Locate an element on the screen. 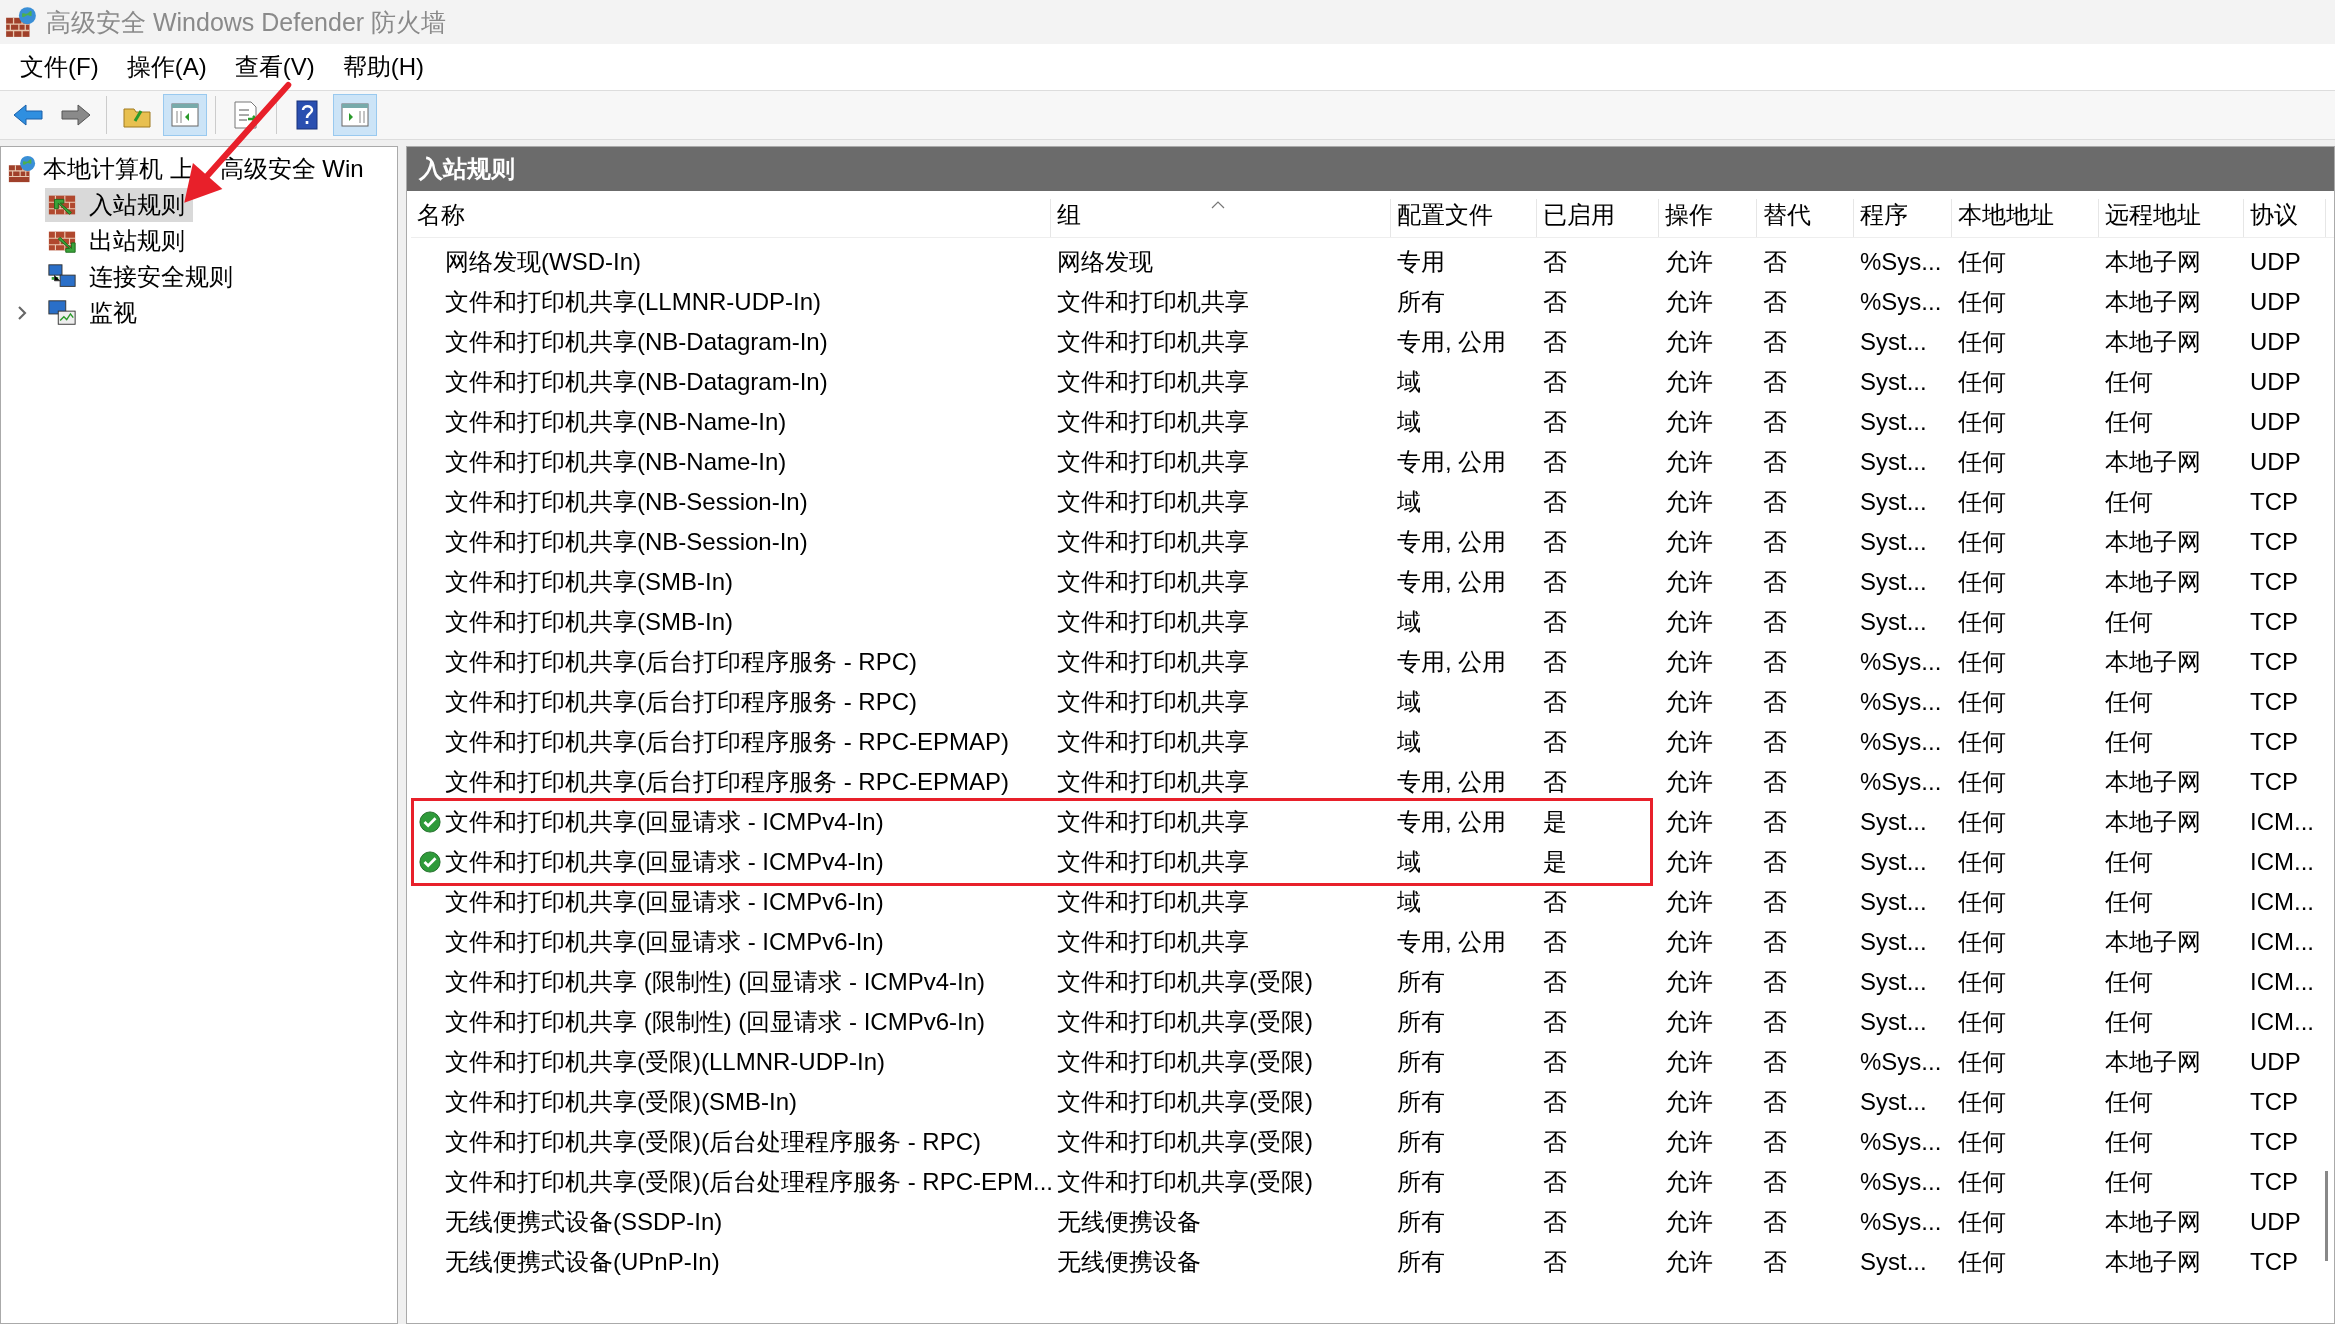 This screenshot has width=2335, height=1324. scrollbar-thumb is located at coordinates (2326, 1216).